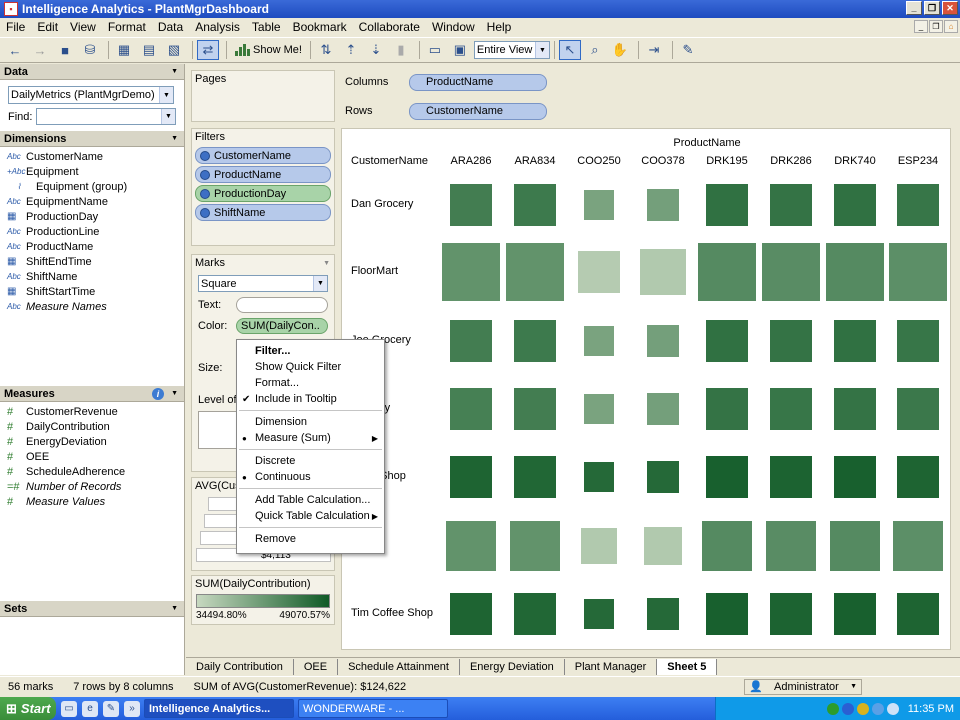 The image size is (960, 720). Describe the element at coordinates (263, 96) in the screenshot. I see `pages-shelf: Pages` at that location.